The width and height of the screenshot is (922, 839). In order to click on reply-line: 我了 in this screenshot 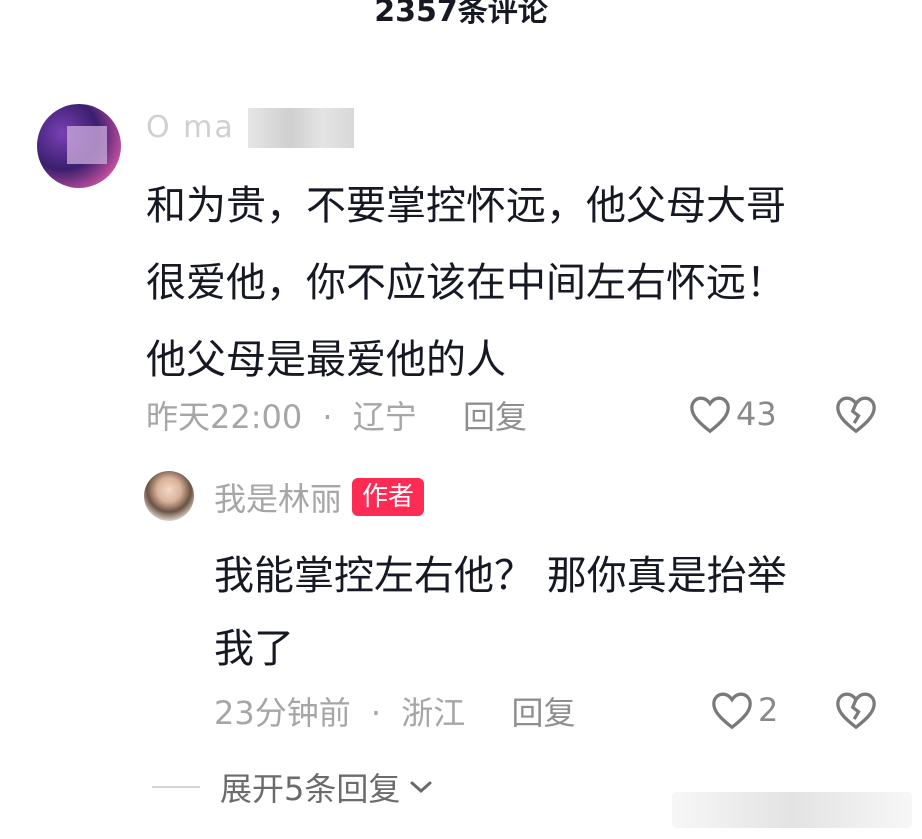, I will do `click(254, 649)`.